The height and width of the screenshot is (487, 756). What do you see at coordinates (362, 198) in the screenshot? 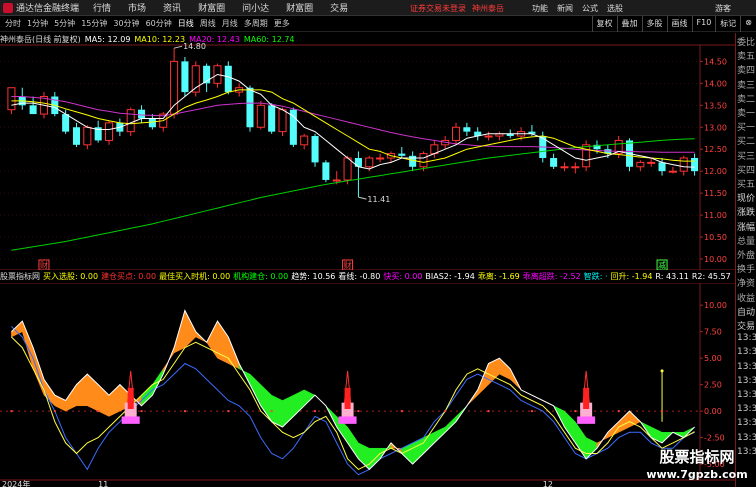
I see `low-pointer` at bounding box center [362, 198].